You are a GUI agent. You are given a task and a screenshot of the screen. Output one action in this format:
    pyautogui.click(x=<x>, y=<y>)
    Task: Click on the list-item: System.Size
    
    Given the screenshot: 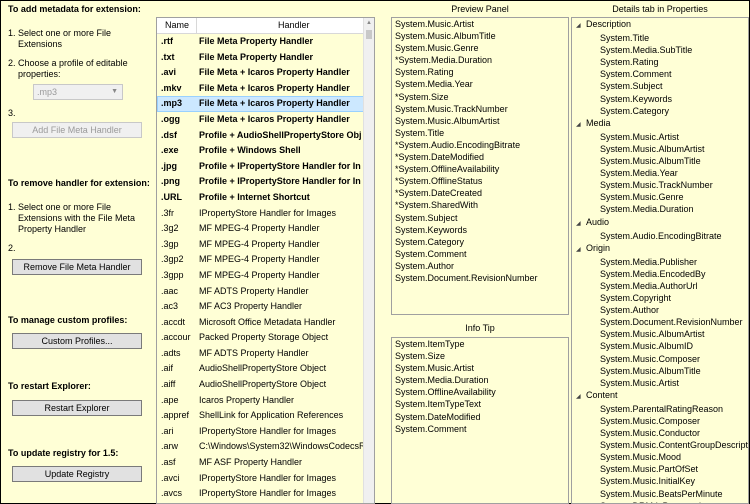 What is the action you would take?
    pyautogui.click(x=480, y=356)
    